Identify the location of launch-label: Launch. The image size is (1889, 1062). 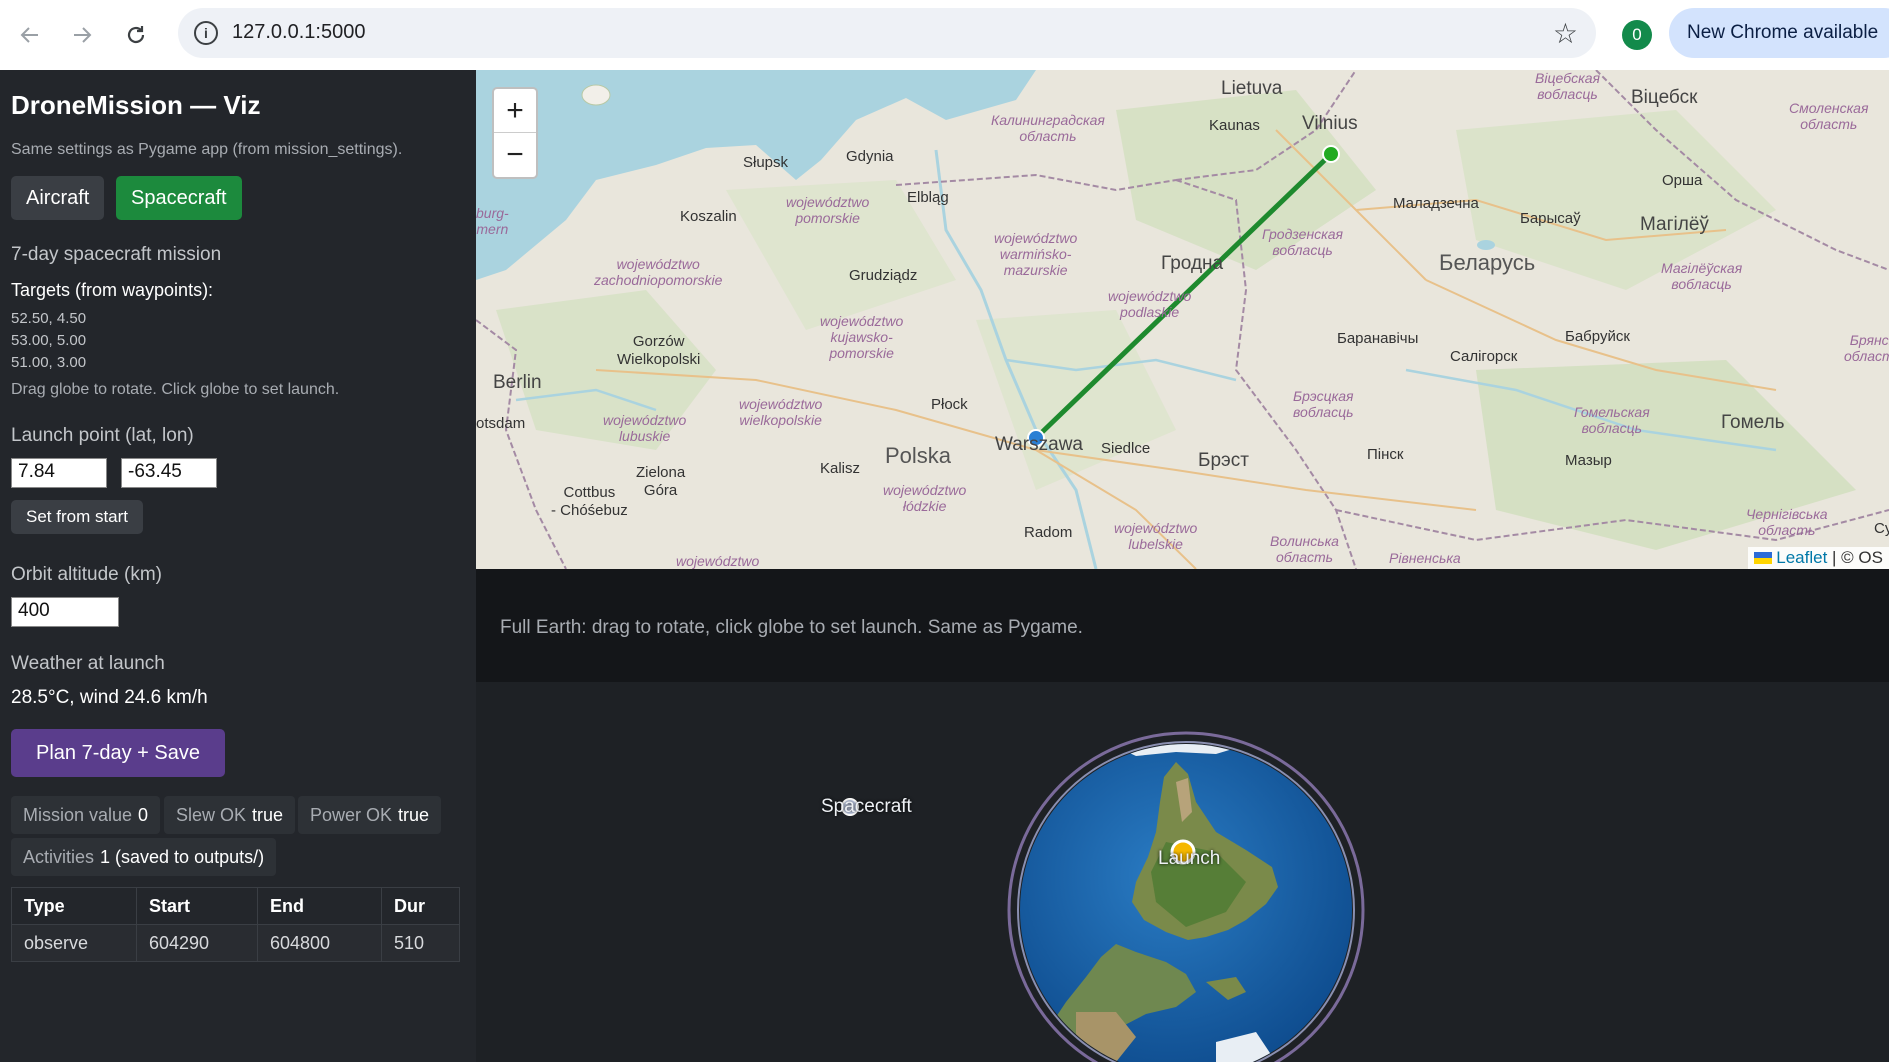
(1189, 858).